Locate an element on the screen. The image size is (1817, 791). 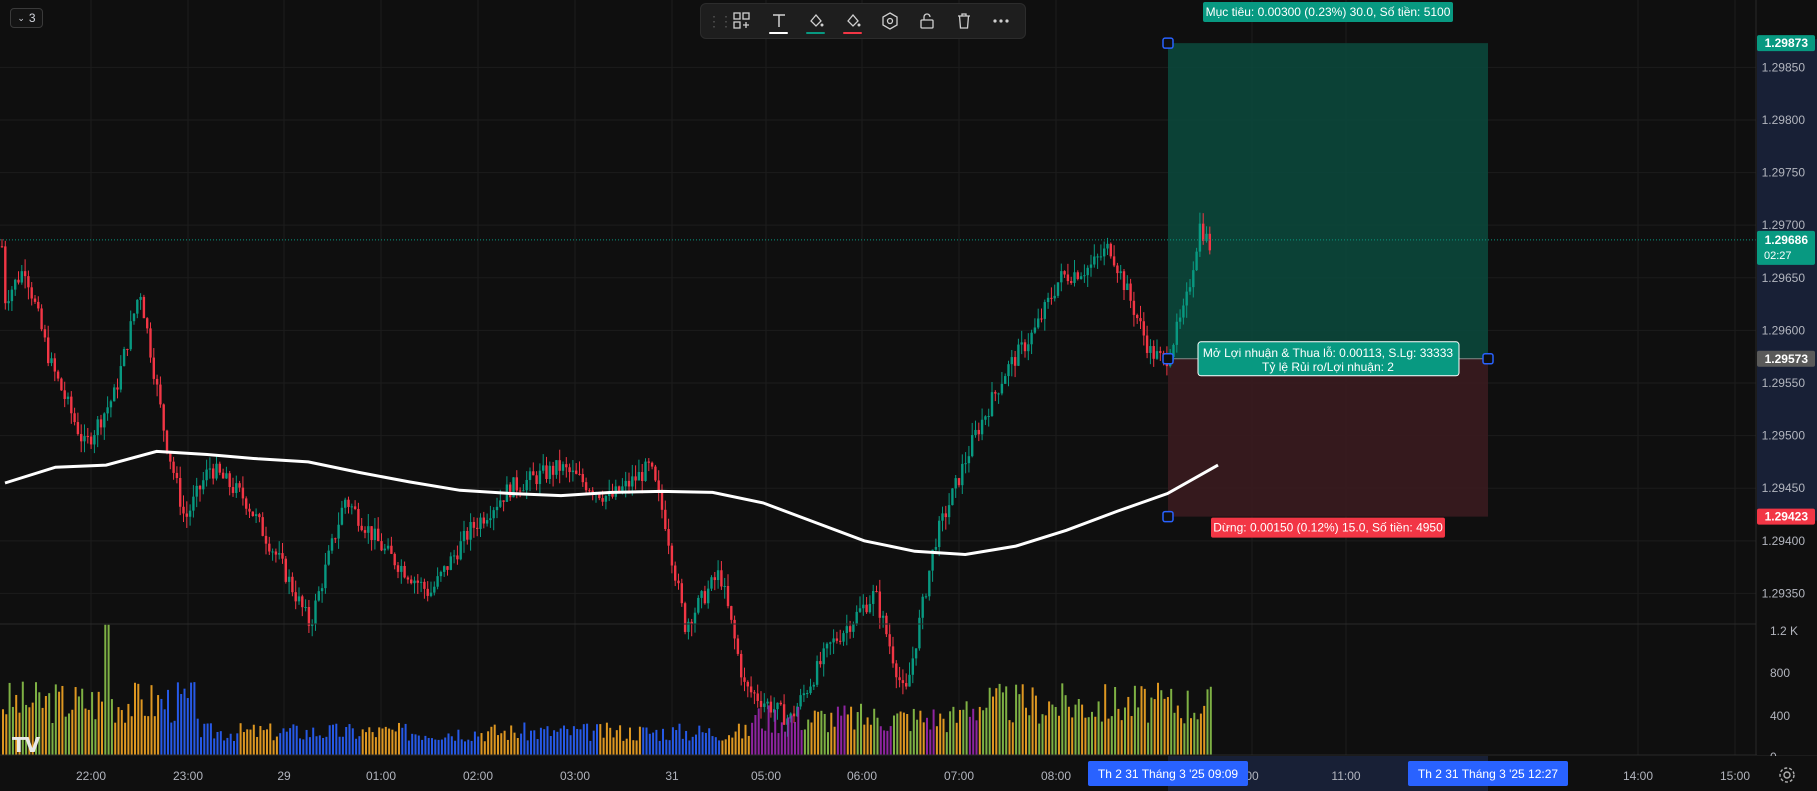
unlock-icon is located at coordinates (926, 21).